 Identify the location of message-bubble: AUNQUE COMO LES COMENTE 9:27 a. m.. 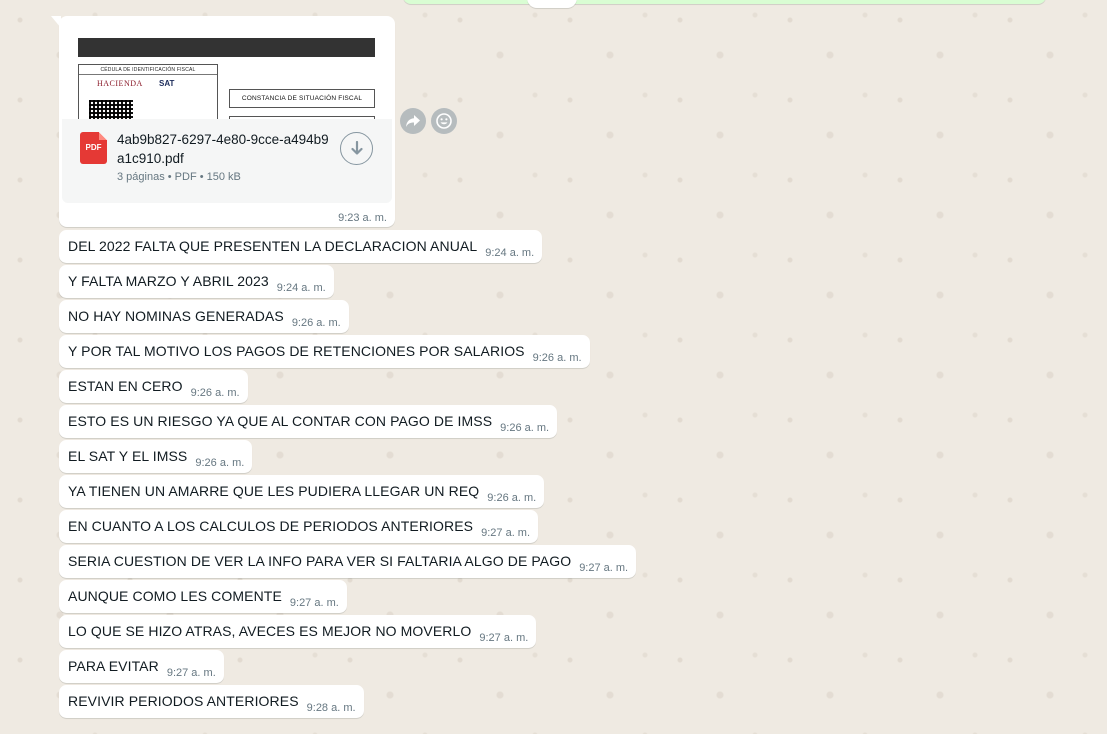
(203, 596).